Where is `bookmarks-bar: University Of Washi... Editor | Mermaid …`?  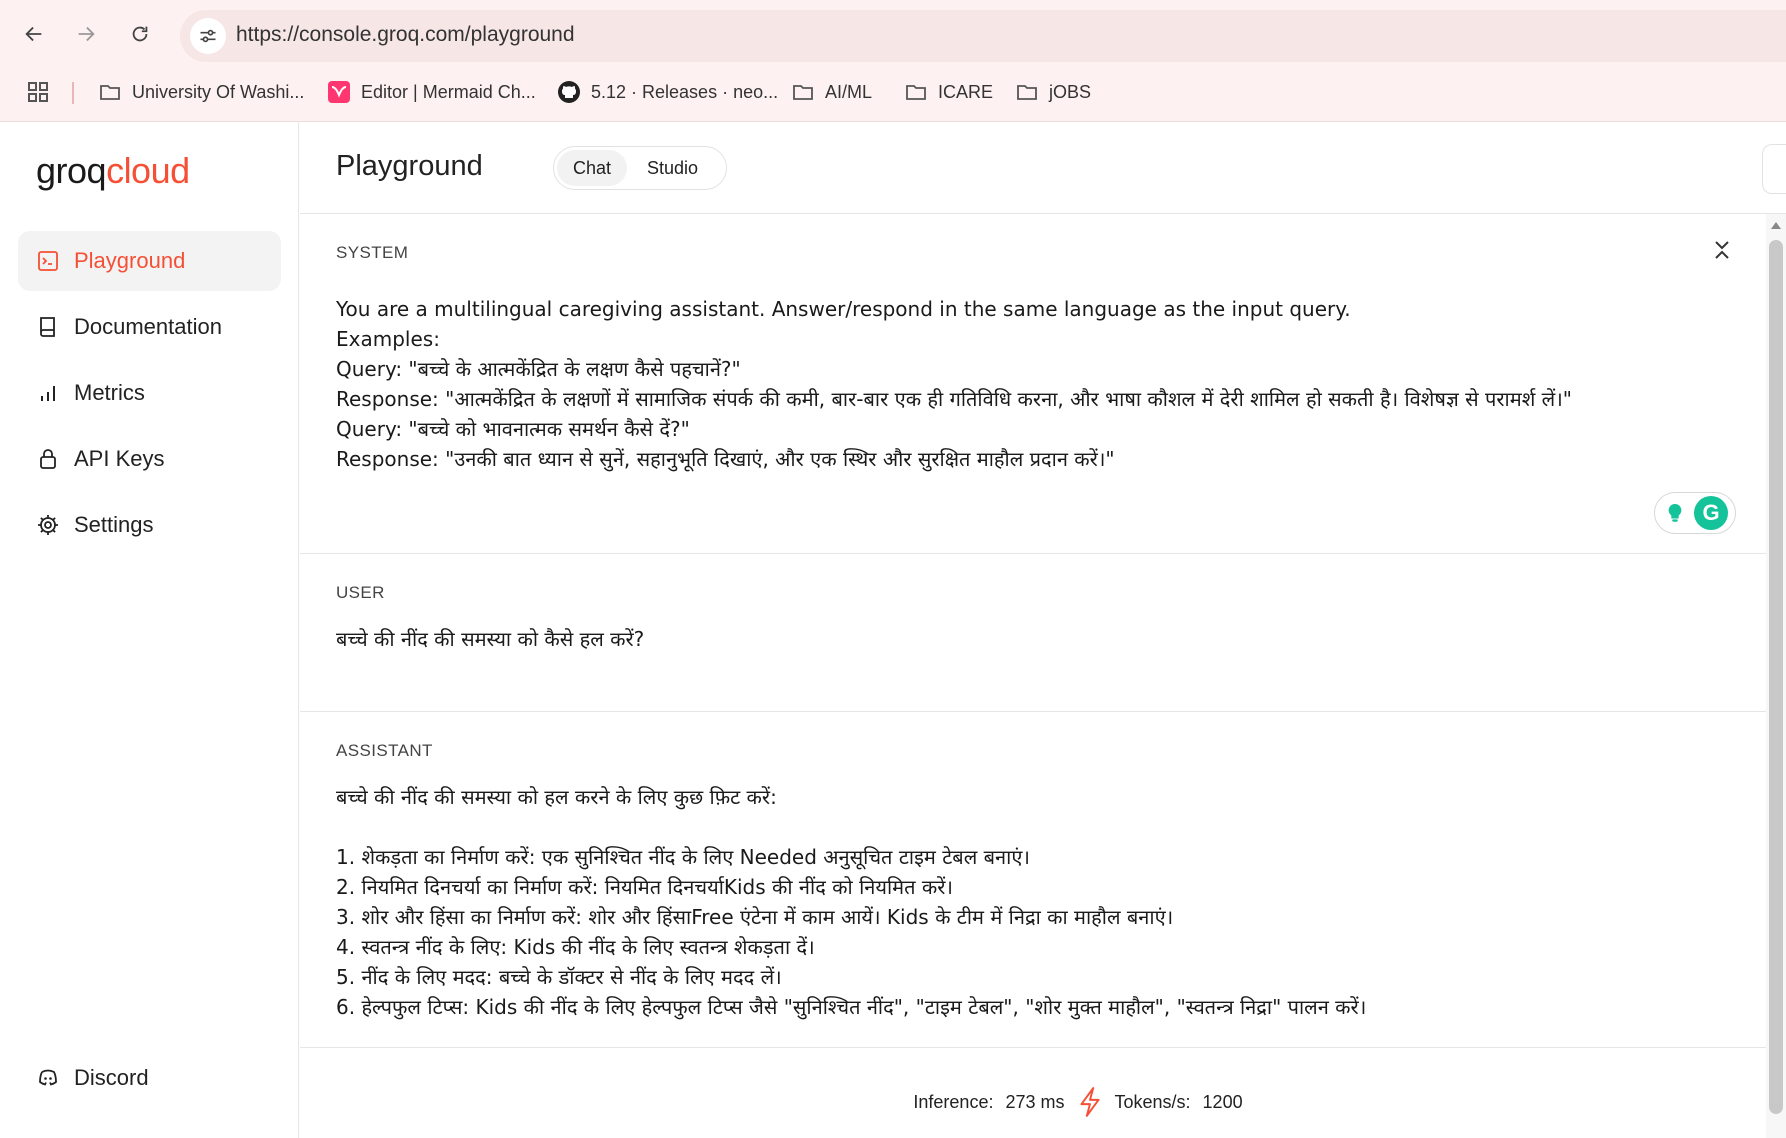 bookmarks-bar: University Of Washi... Editor | Mermaid … is located at coordinates (893, 92).